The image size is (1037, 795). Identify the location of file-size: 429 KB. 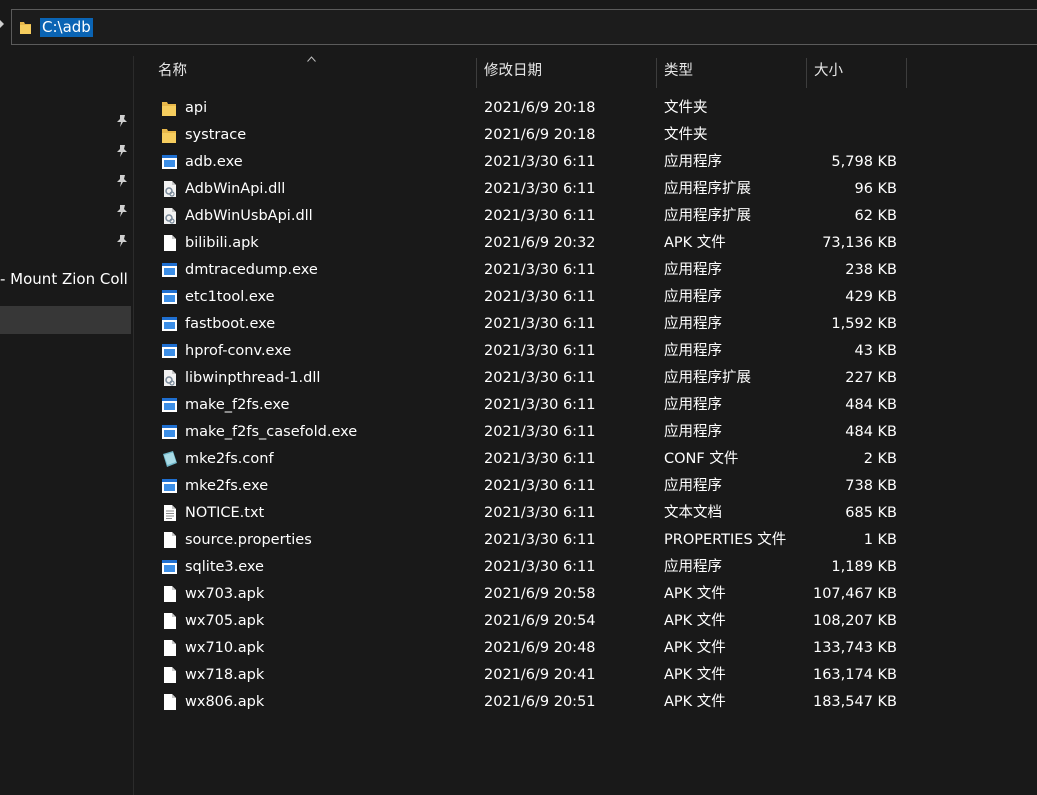
(871, 297).